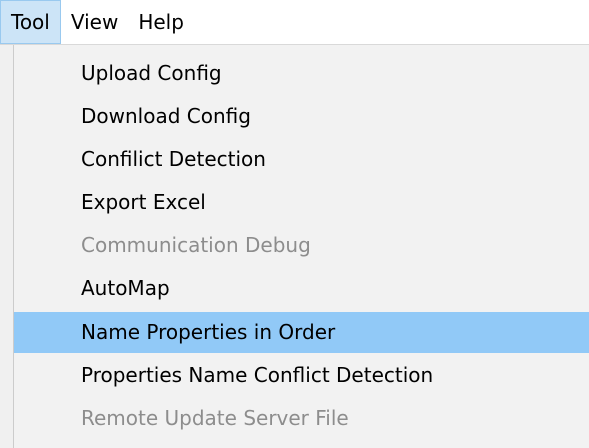  What do you see at coordinates (301, 202) in the screenshot?
I see `menu-item-export-excel: Export Excel` at bounding box center [301, 202].